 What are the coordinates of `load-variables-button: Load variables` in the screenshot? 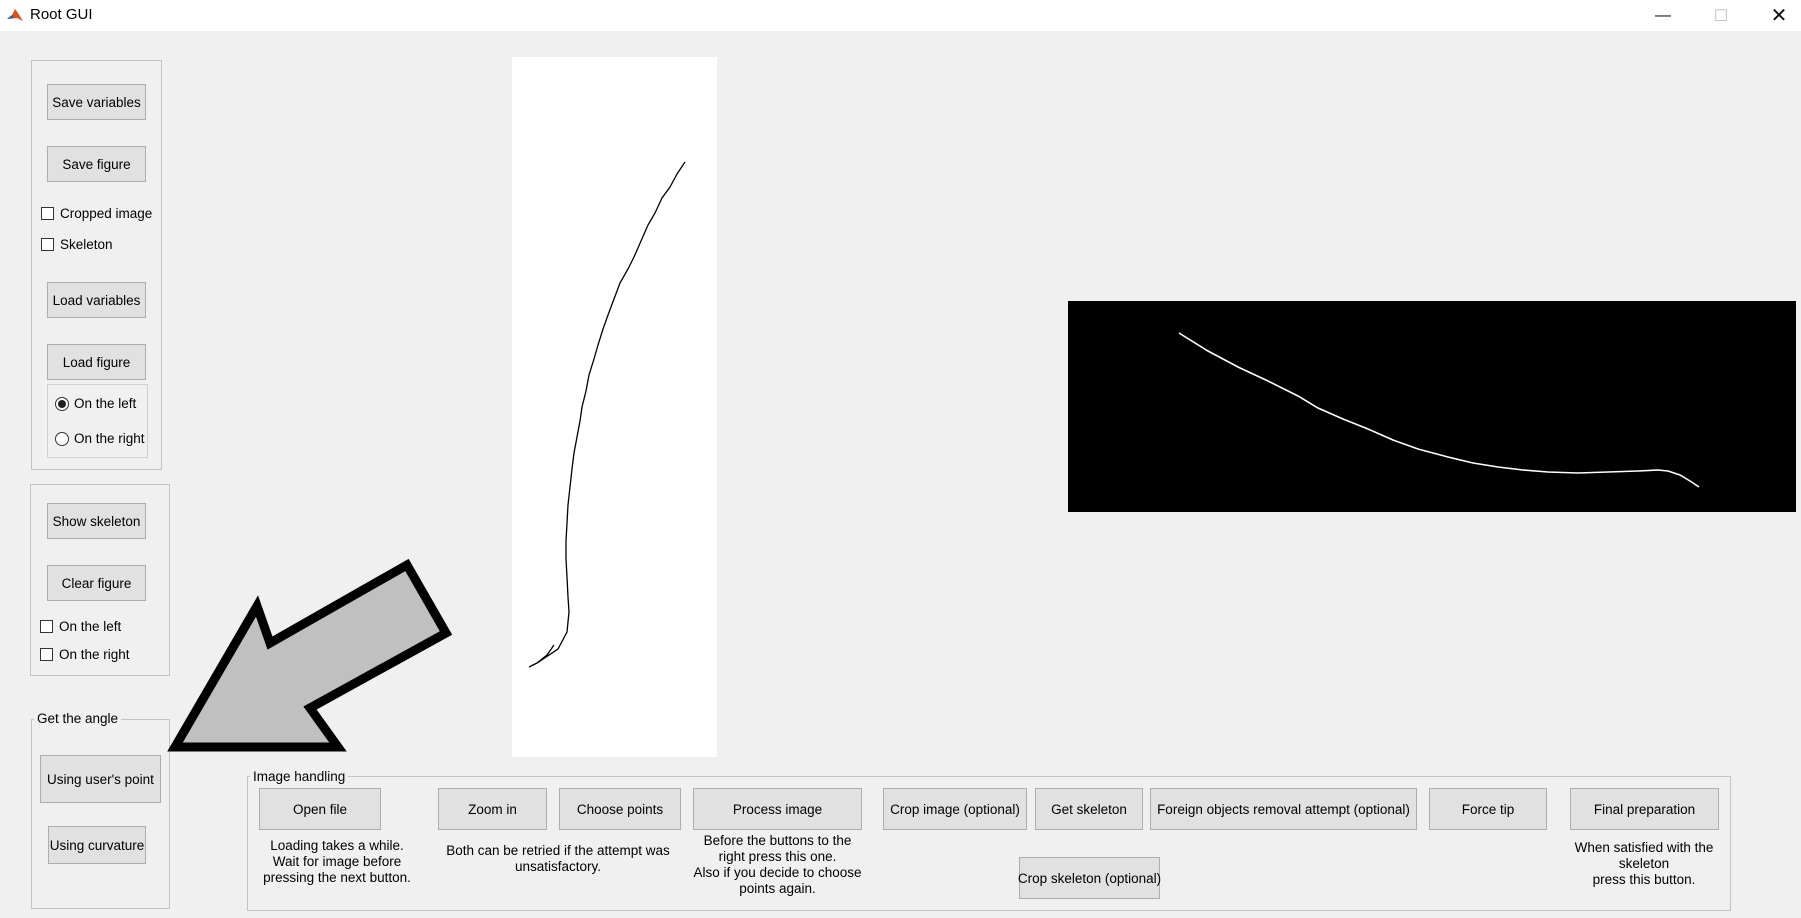 It's located at (96, 300).